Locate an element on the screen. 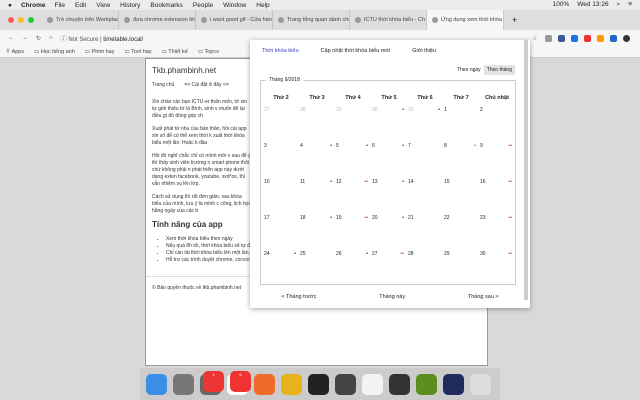 This screenshot has width=640, height=400. photoshop-icon is located at coordinates (453, 384).